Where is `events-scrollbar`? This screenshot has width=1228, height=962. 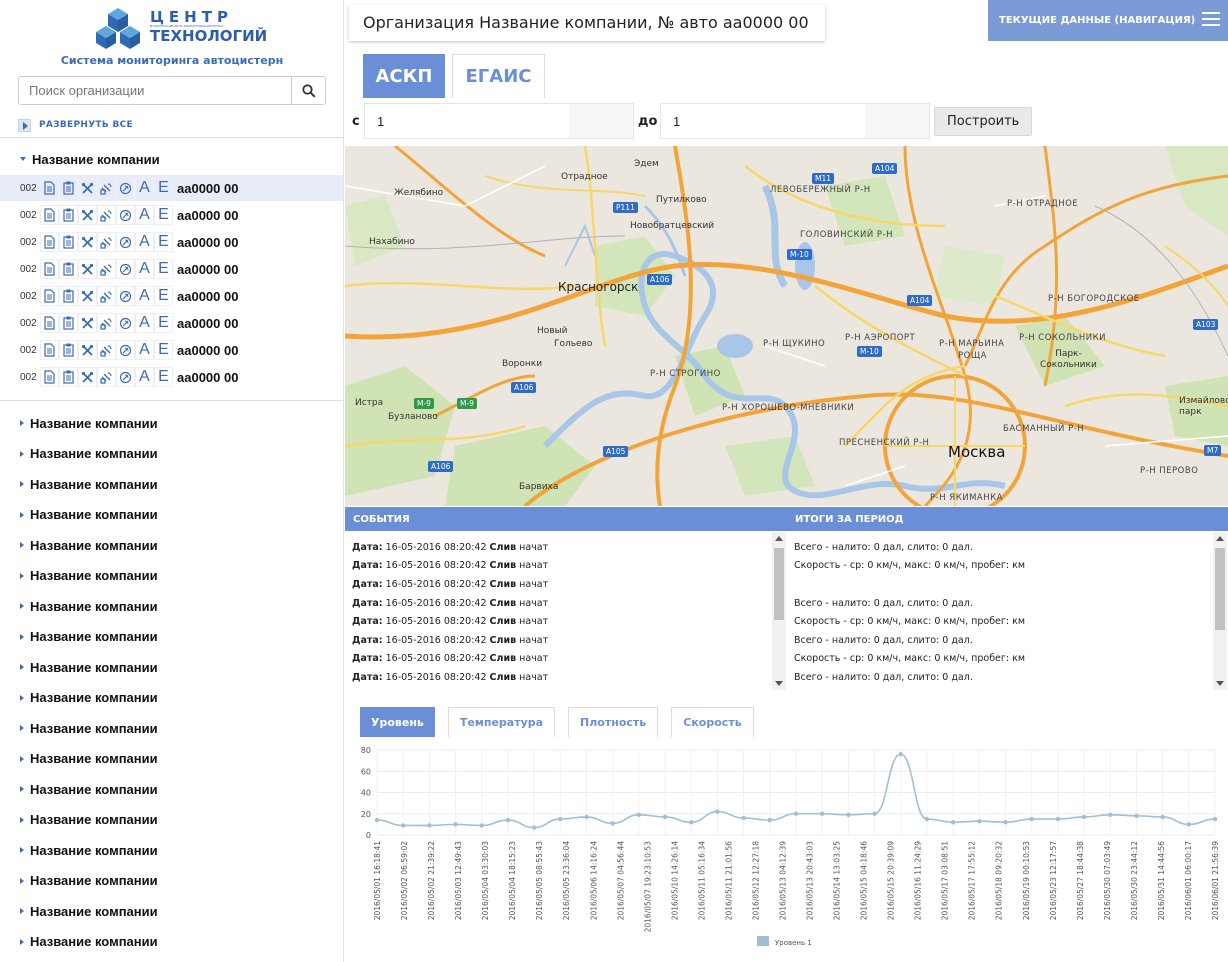
events-scrollbar is located at coordinates (779, 611).